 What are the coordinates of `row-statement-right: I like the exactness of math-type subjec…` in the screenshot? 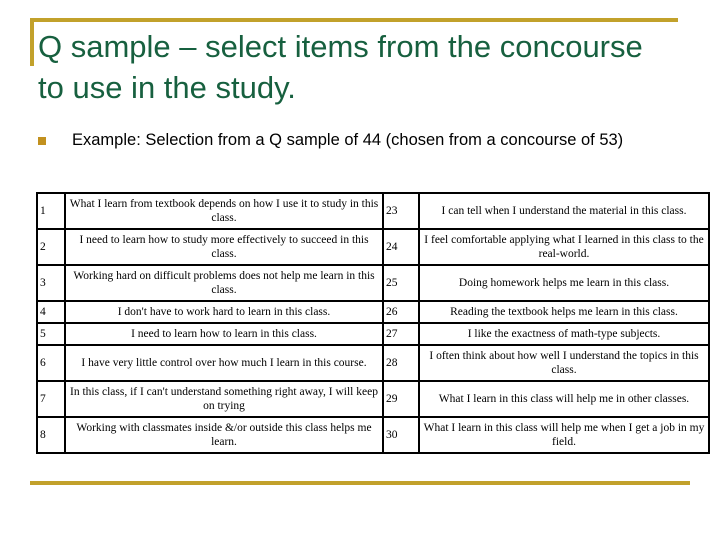 It's located at (564, 334).